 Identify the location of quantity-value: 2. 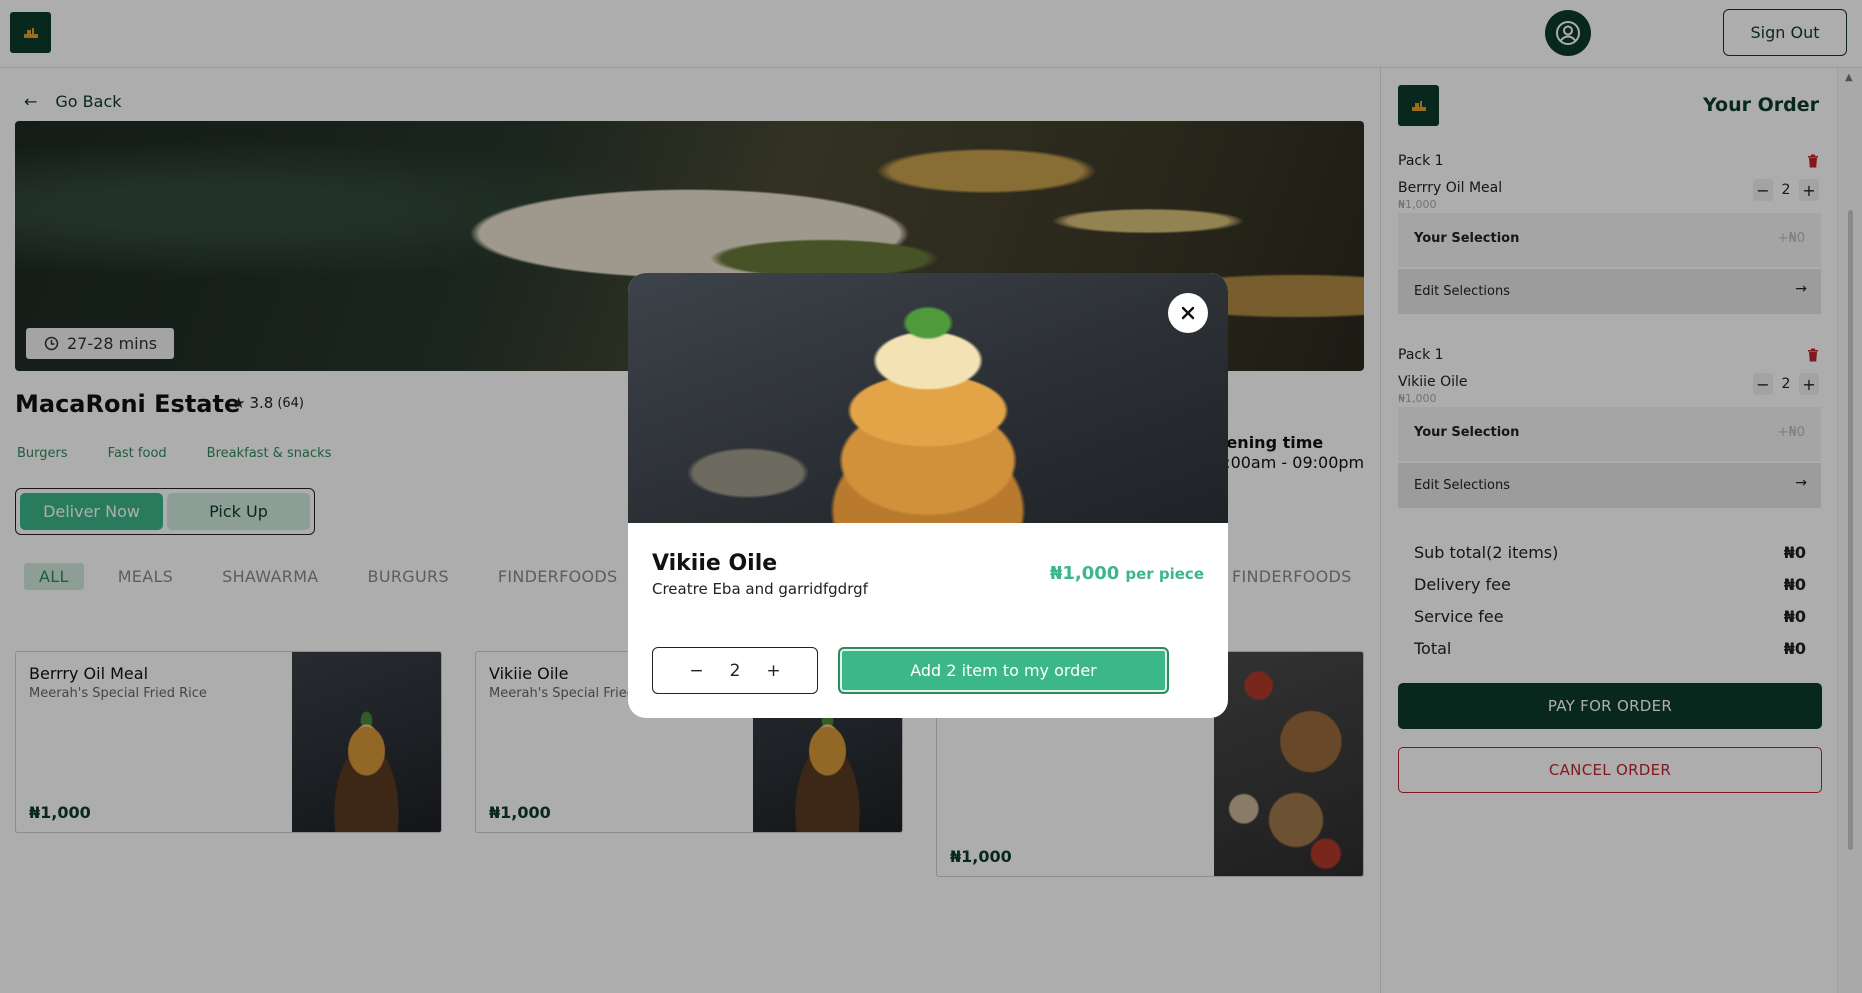
(735, 670).